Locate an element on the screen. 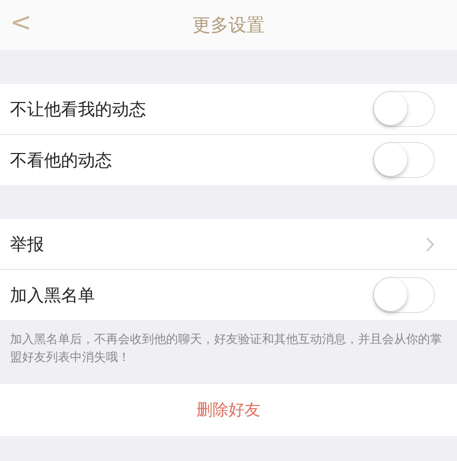 This screenshot has width=457, height=461. back-button: < is located at coordinates (21, 23).